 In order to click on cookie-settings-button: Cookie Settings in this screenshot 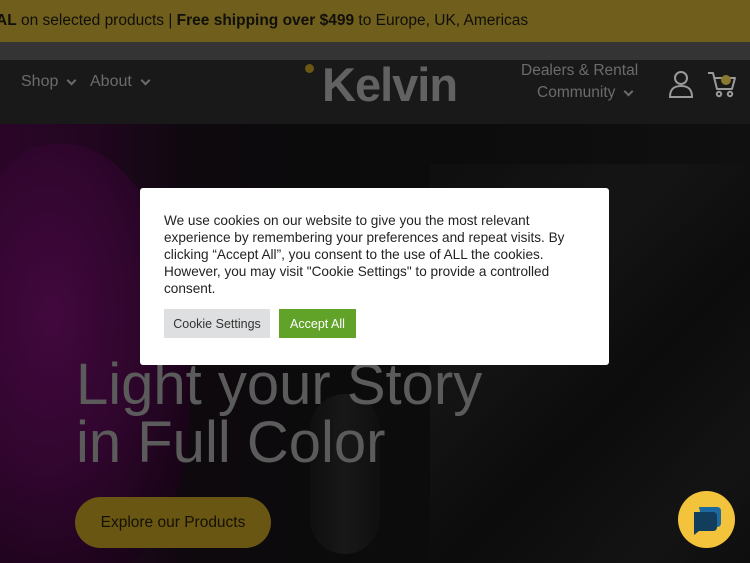, I will do `click(217, 323)`.